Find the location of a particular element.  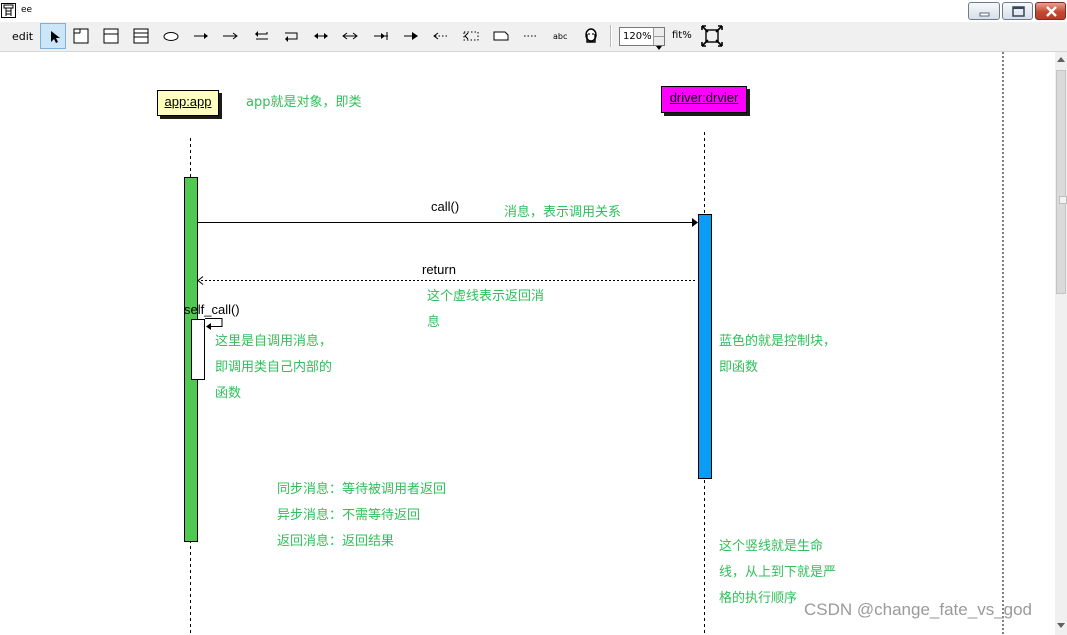

bidirectional-tool is located at coordinates (321, 36).